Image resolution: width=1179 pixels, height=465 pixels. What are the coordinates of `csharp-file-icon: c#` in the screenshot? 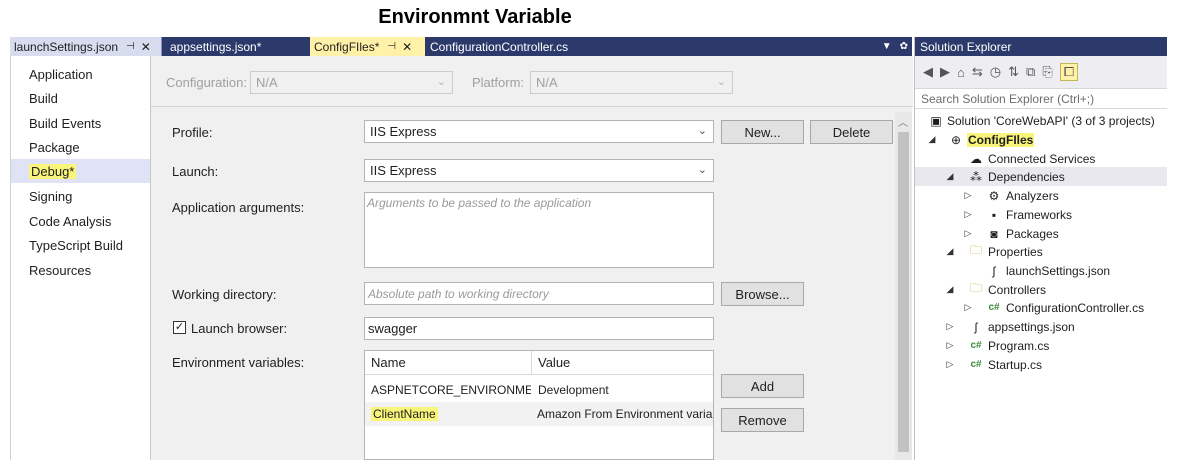 It's located at (994, 307).